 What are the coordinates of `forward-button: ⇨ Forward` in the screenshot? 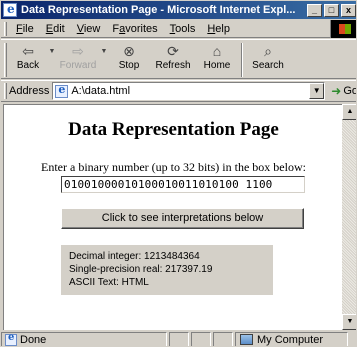 It's located at (78, 59).